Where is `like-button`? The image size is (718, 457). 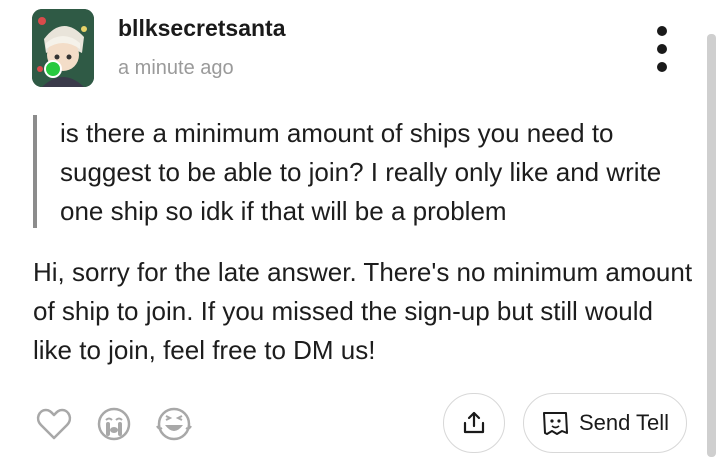
like-button is located at coordinates (54, 424).